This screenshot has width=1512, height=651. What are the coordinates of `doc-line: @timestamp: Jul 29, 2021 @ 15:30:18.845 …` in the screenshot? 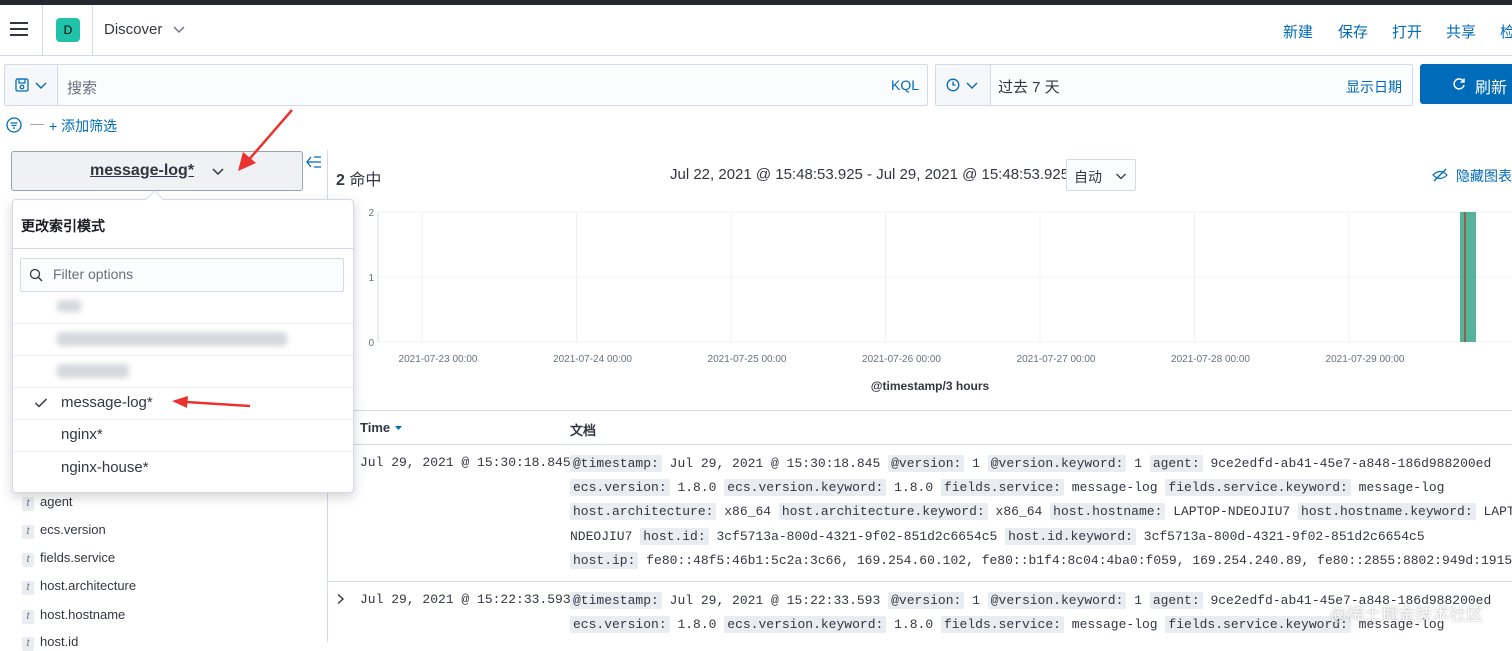 It's located at (1031, 463).